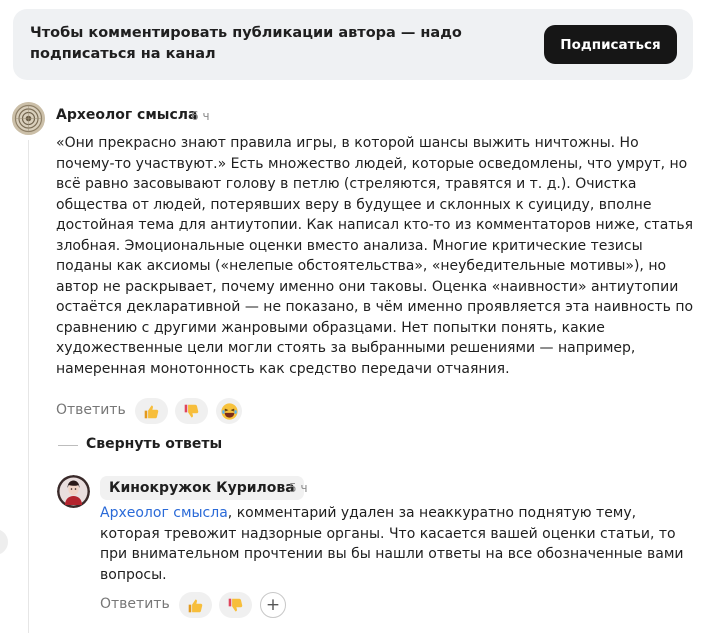 Image resolution: width=709 pixels, height=633 pixels. Describe the element at coordinates (4, 542) in the screenshot. I see `scroll-nav-button` at that location.